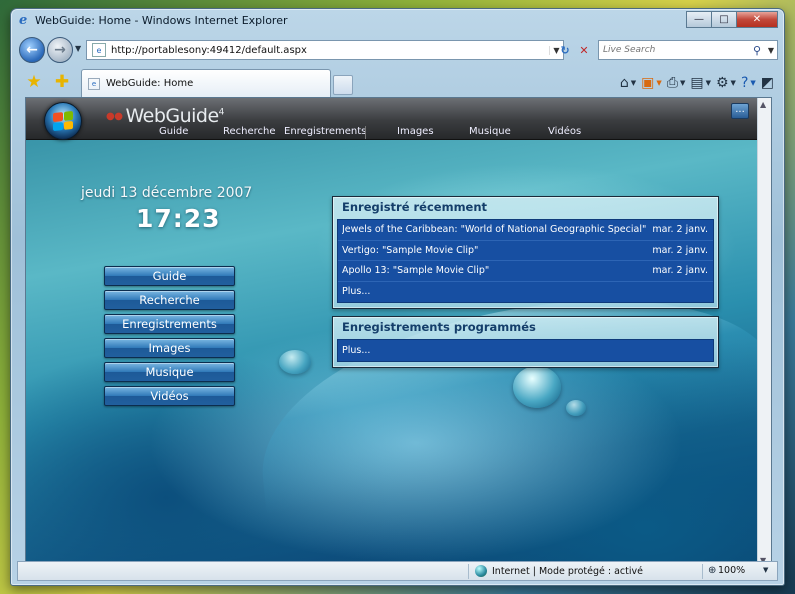 Image resolution: width=795 pixels, height=594 pixels. What do you see at coordinates (150, 83) in the screenshot?
I see `tab-label: WebGuide: Home` at bounding box center [150, 83].